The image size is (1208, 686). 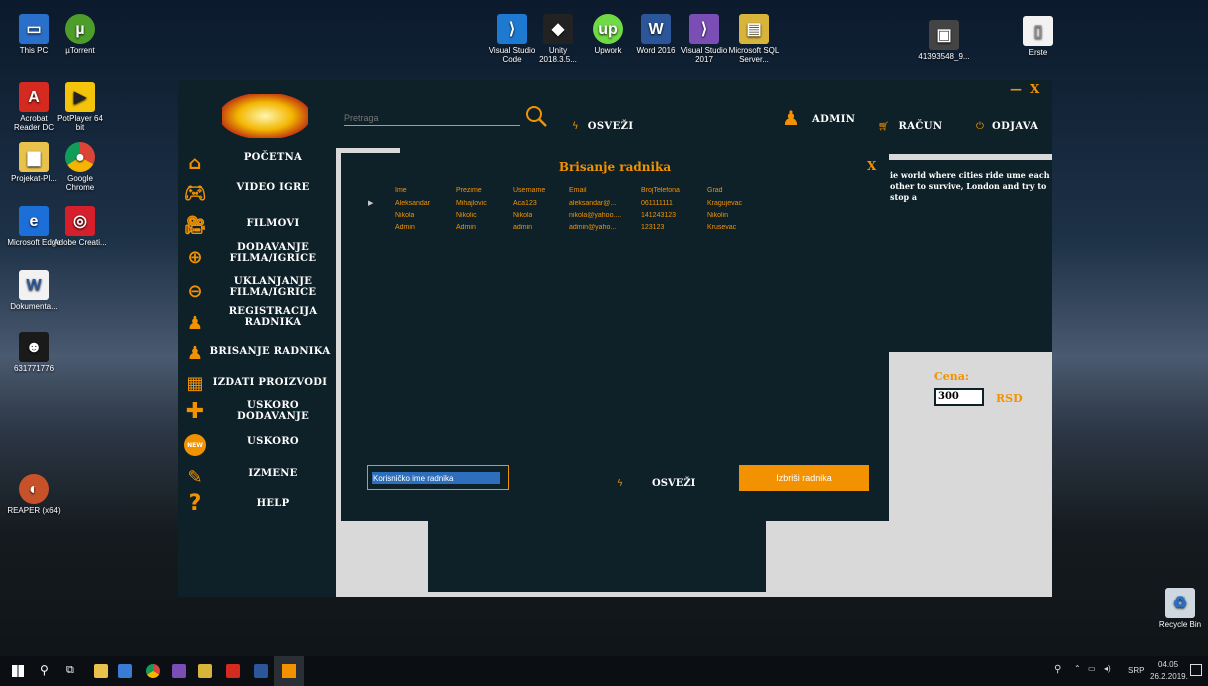 What do you see at coordinates (153, 671) in the screenshot?
I see `chrome-icon` at bounding box center [153, 671].